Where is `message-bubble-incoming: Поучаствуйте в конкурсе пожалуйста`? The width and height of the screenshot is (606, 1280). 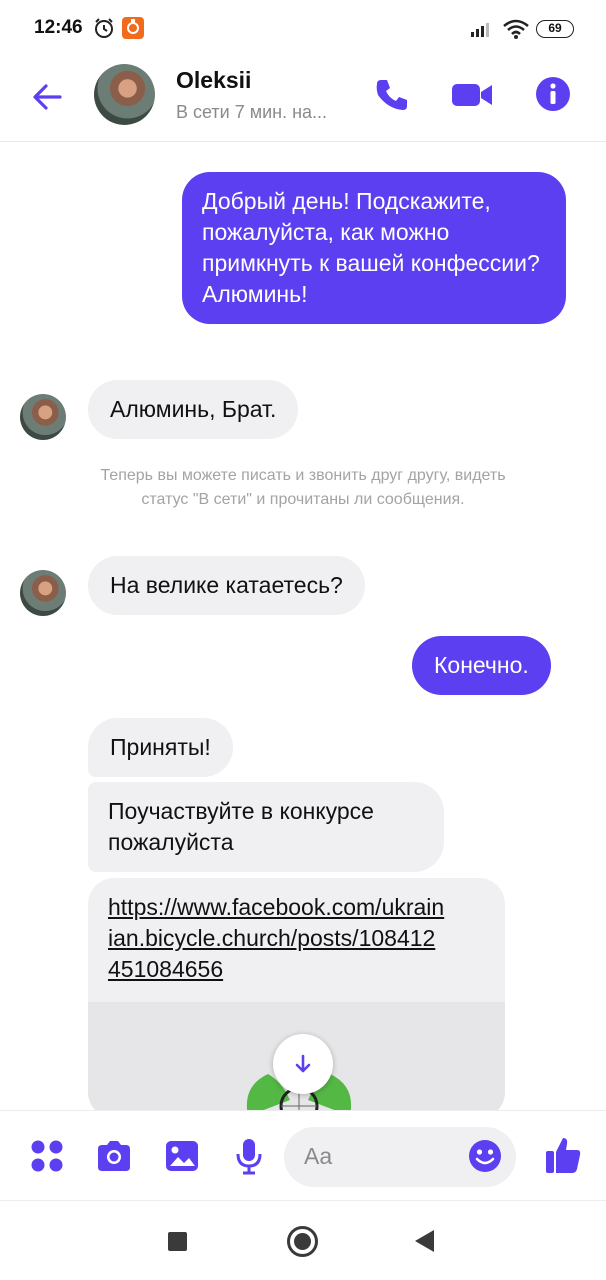
message-bubble-incoming: Поучаствуйте в конкурсе пожалуйста is located at coordinates (266, 827).